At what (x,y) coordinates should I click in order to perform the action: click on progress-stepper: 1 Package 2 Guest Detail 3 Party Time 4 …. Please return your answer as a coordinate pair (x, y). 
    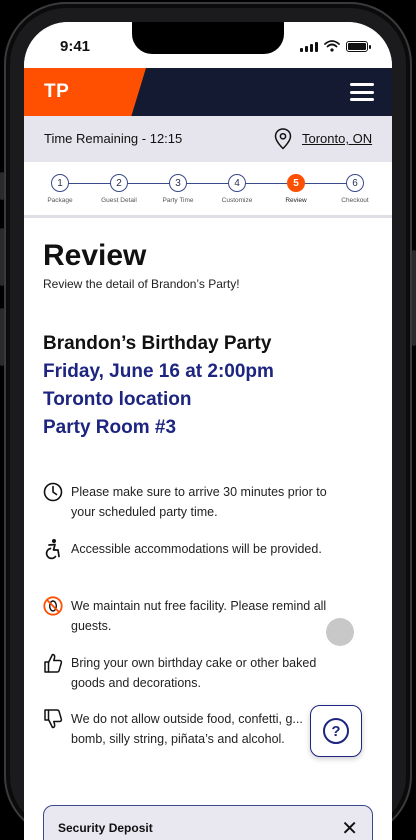
    Looking at the image, I should click on (208, 190).